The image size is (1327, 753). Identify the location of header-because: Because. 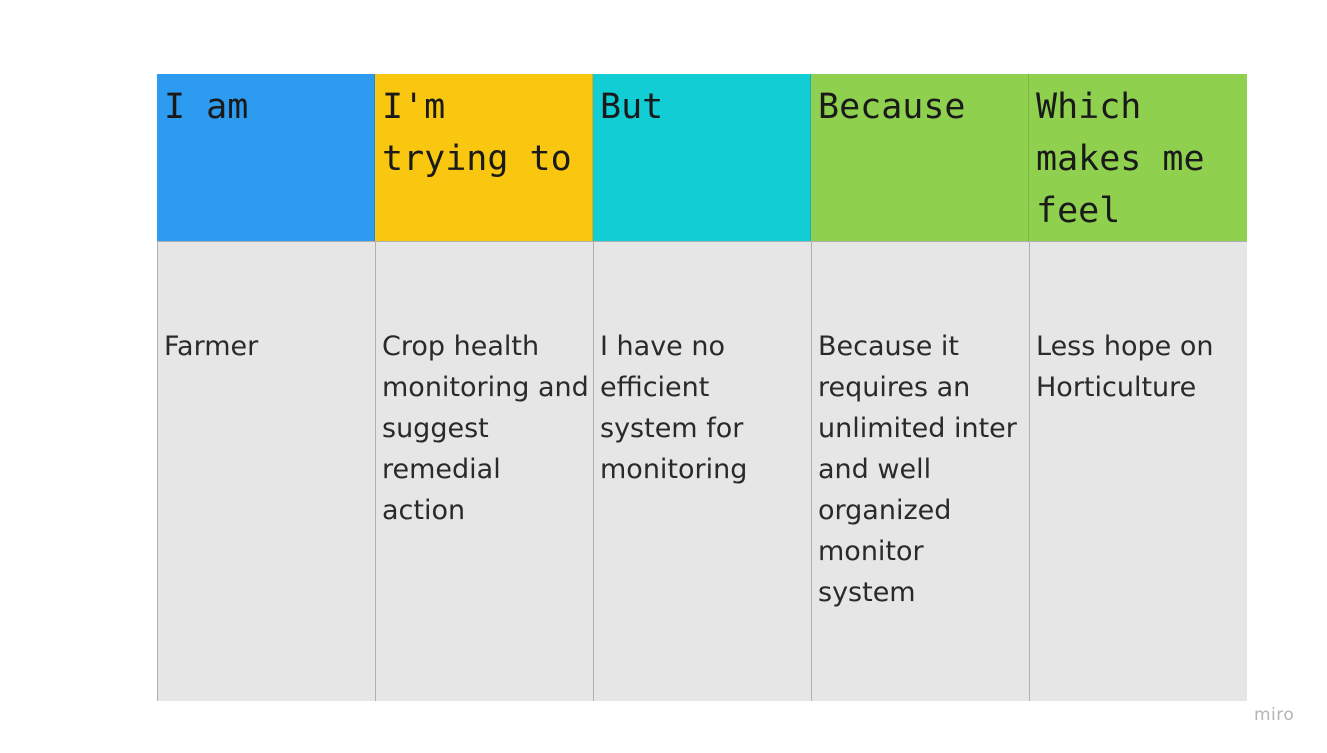
(920, 157).